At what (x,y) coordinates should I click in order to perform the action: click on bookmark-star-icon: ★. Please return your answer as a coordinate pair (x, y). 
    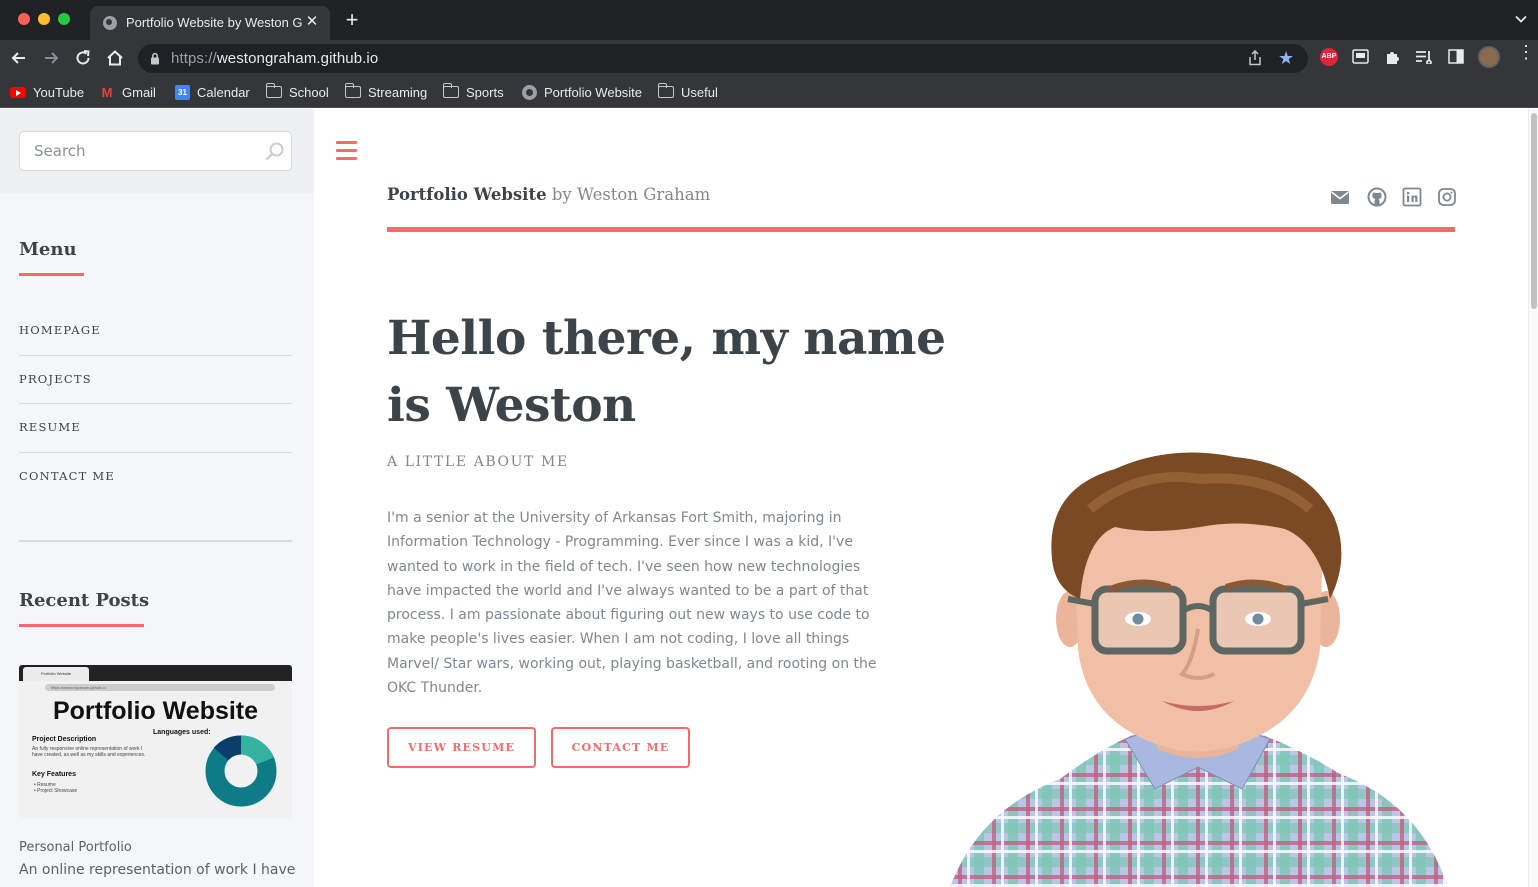
    Looking at the image, I should click on (1286, 58).